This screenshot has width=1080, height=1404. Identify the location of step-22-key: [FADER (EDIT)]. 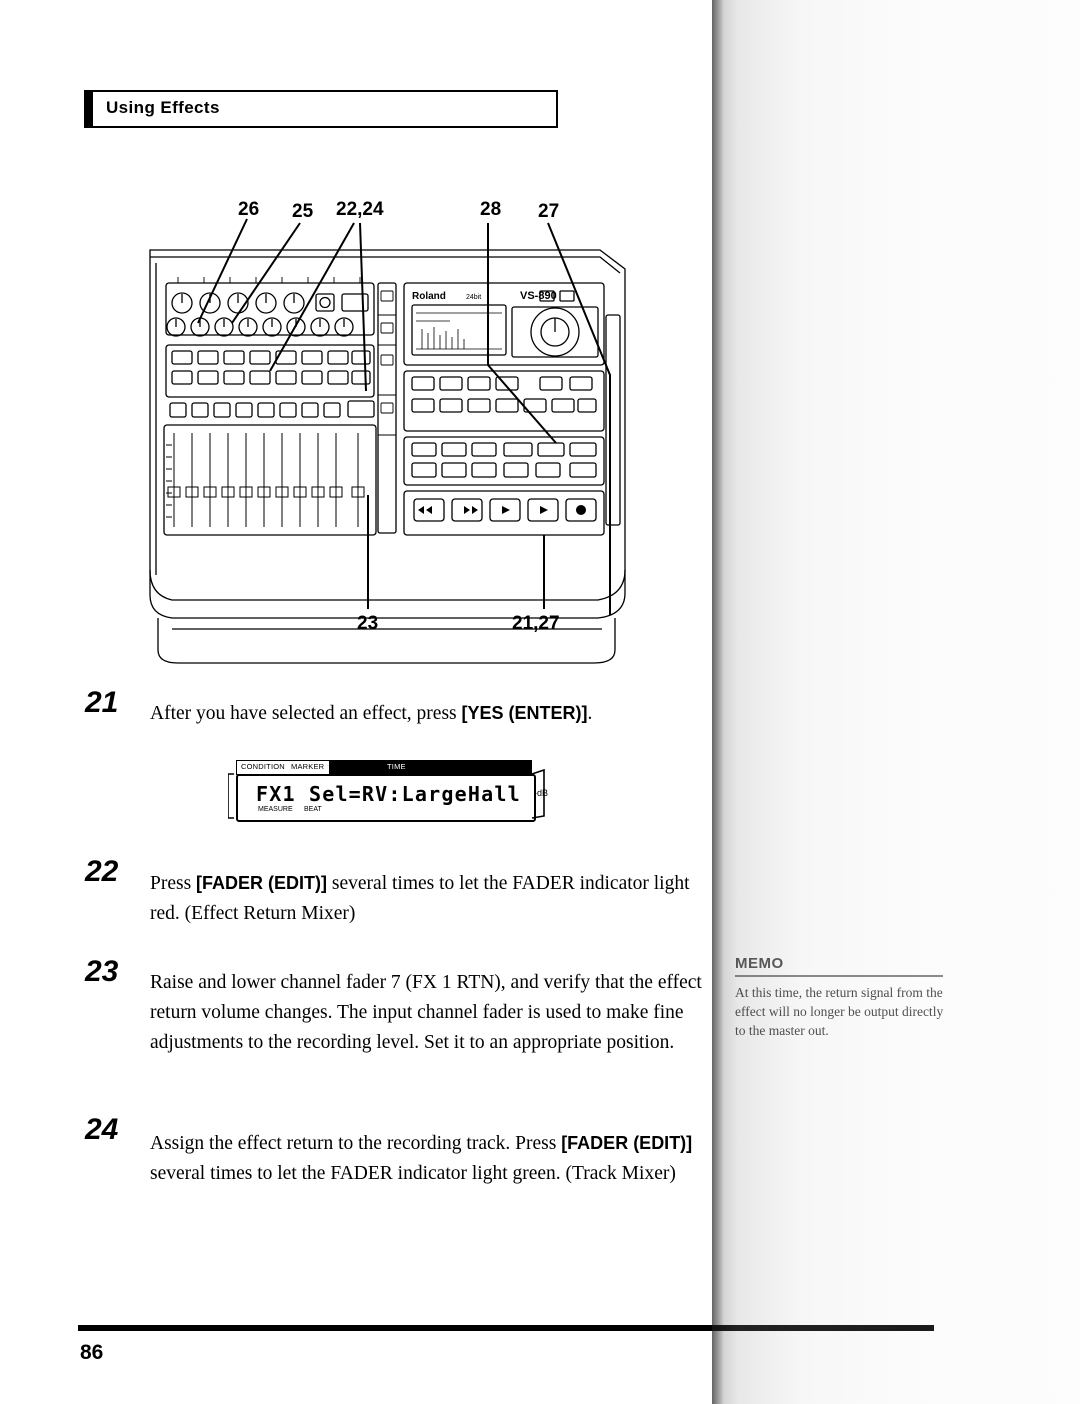
(262, 883).